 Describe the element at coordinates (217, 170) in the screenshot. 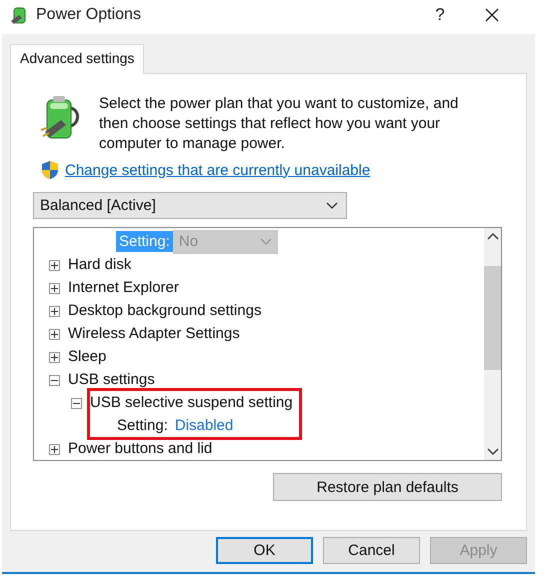

I see `change-settings-link: Change settings that are currently unavailable` at that location.